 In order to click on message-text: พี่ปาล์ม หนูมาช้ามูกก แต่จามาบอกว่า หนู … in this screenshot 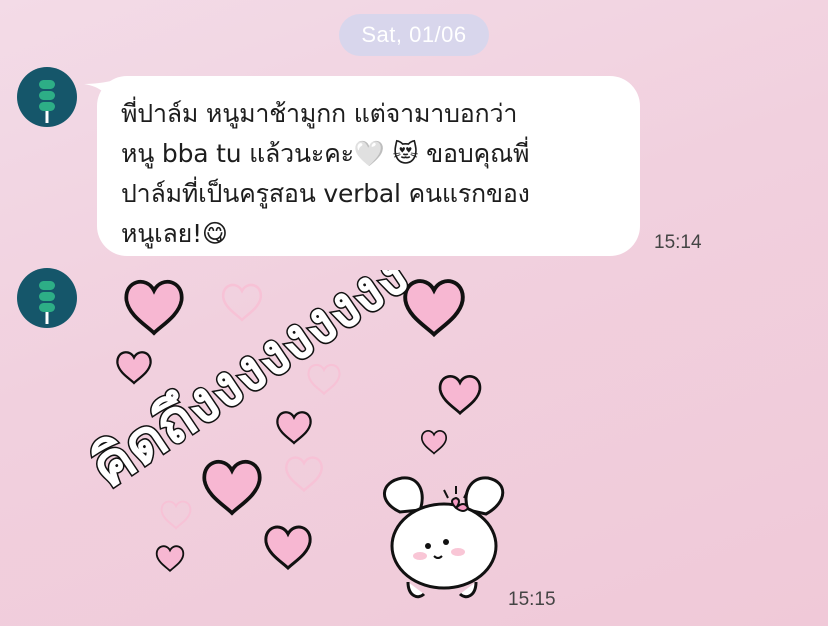, I will do `click(325, 173)`.